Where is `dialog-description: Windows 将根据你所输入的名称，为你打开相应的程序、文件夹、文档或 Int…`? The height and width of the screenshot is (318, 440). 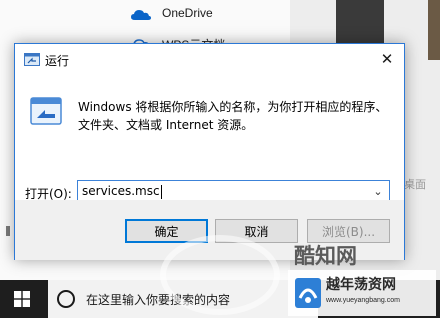 dialog-description: Windows 将根据你所输入的名称，为你打开相应的程序、文件夹、文档或 Int… is located at coordinates (233, 116).